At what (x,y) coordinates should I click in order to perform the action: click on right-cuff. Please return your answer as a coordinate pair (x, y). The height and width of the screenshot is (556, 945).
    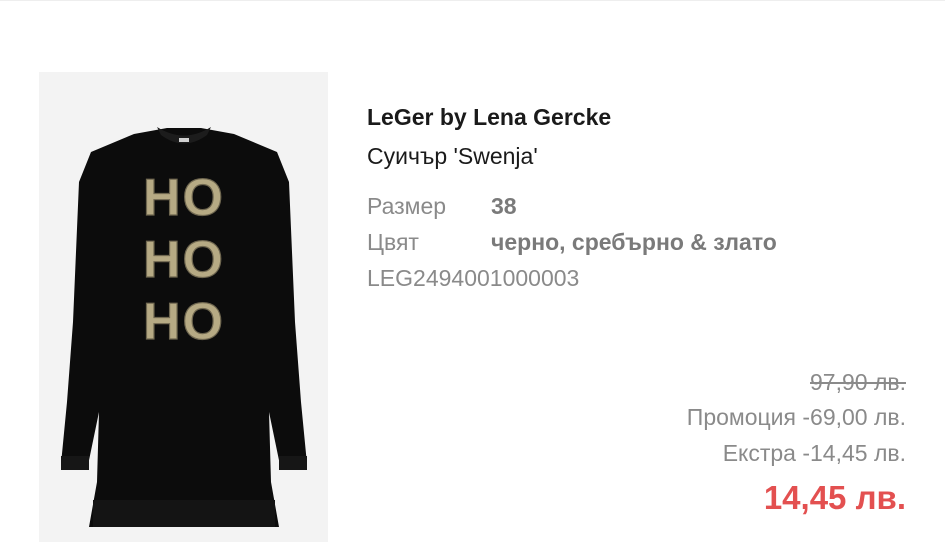
    Looking at the image, I should click on (293, 463).